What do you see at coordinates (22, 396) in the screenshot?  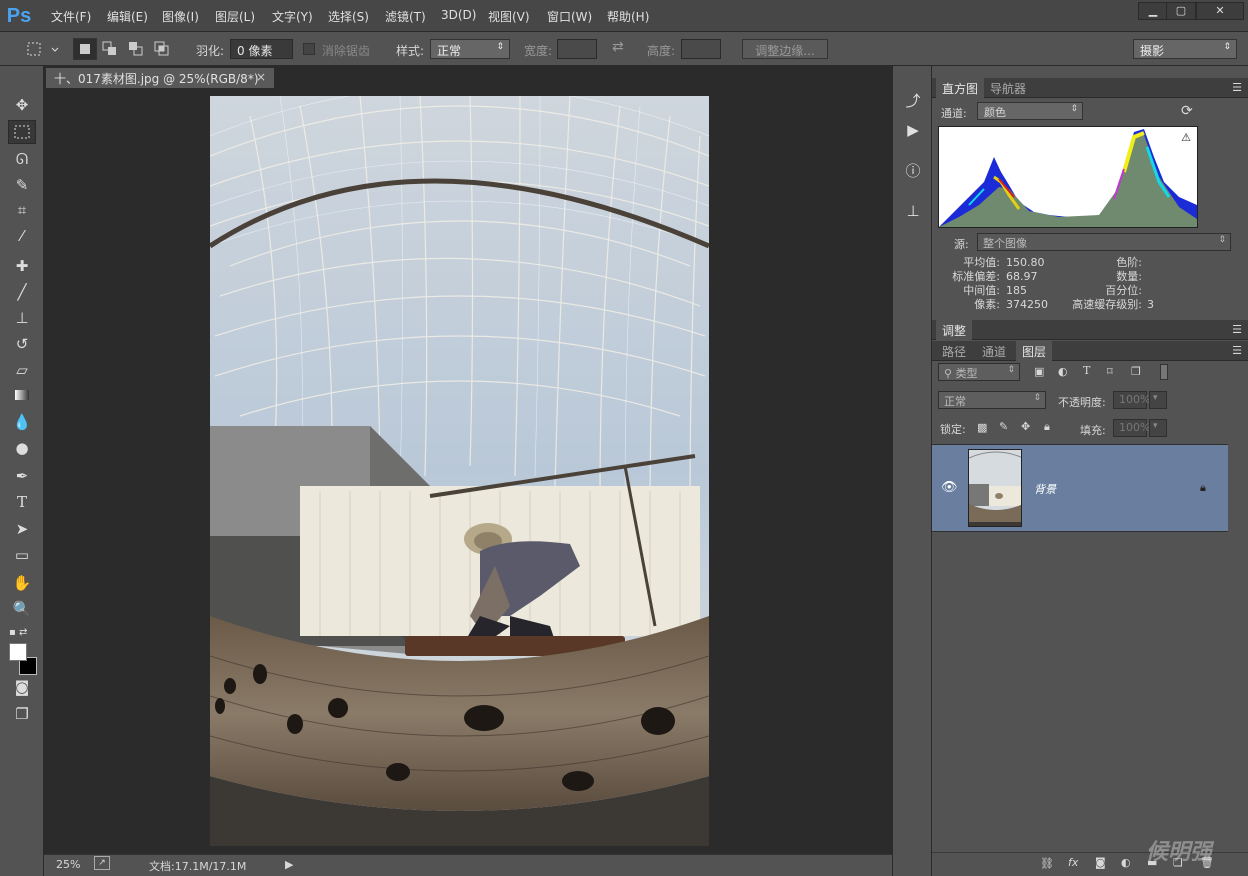 I see `gradient-tool-icon` at bounding box center [22, 396].